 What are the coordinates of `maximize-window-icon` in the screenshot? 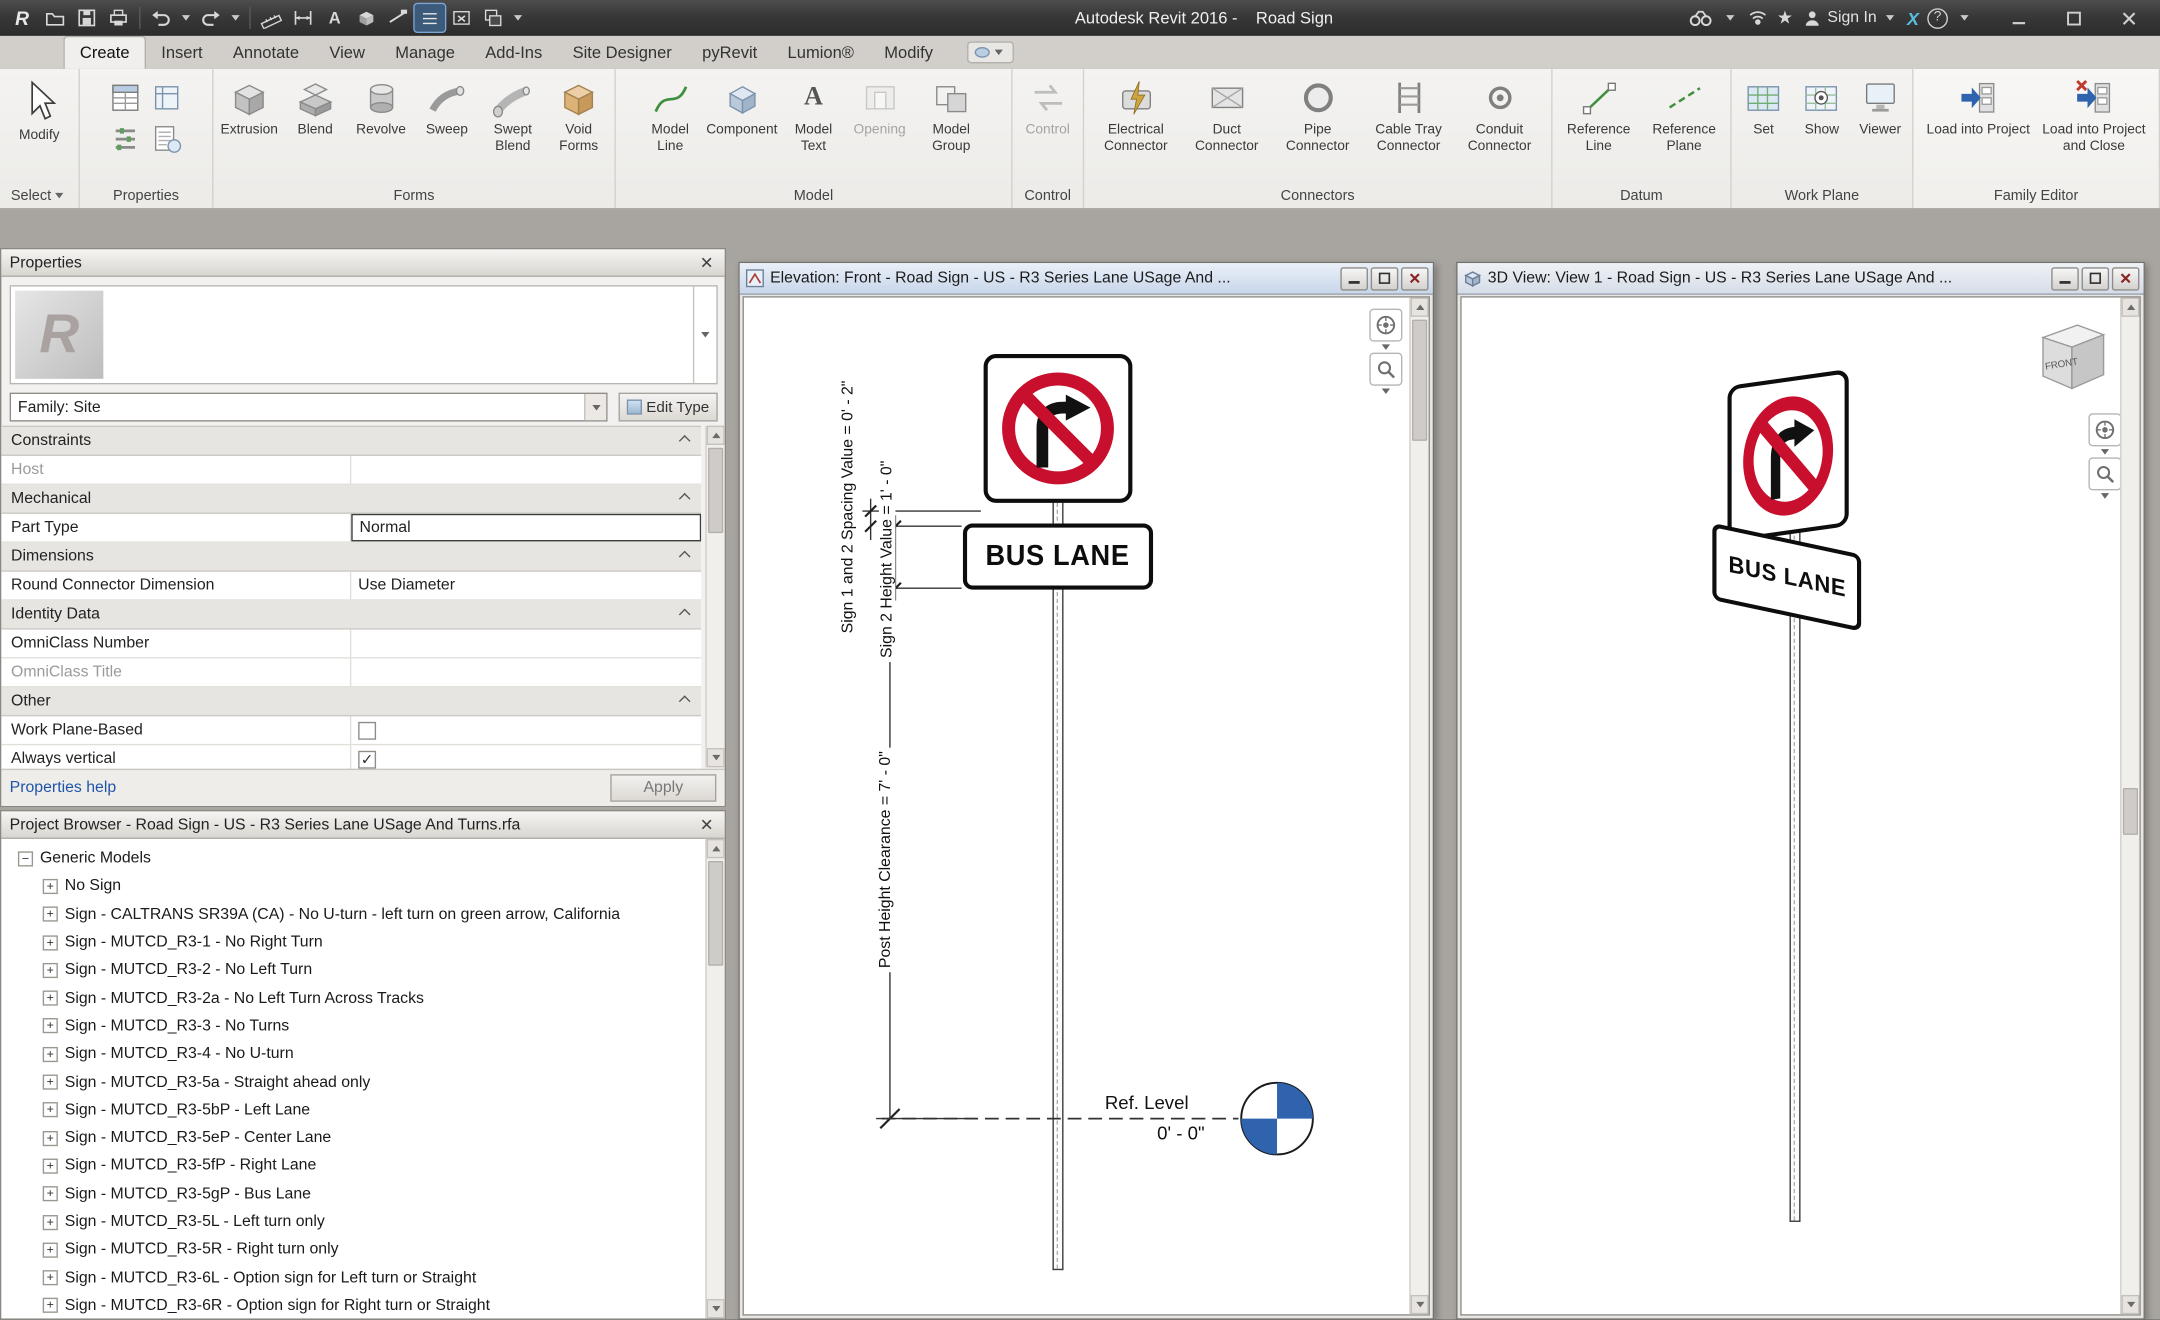 It's located at (2073, 18).